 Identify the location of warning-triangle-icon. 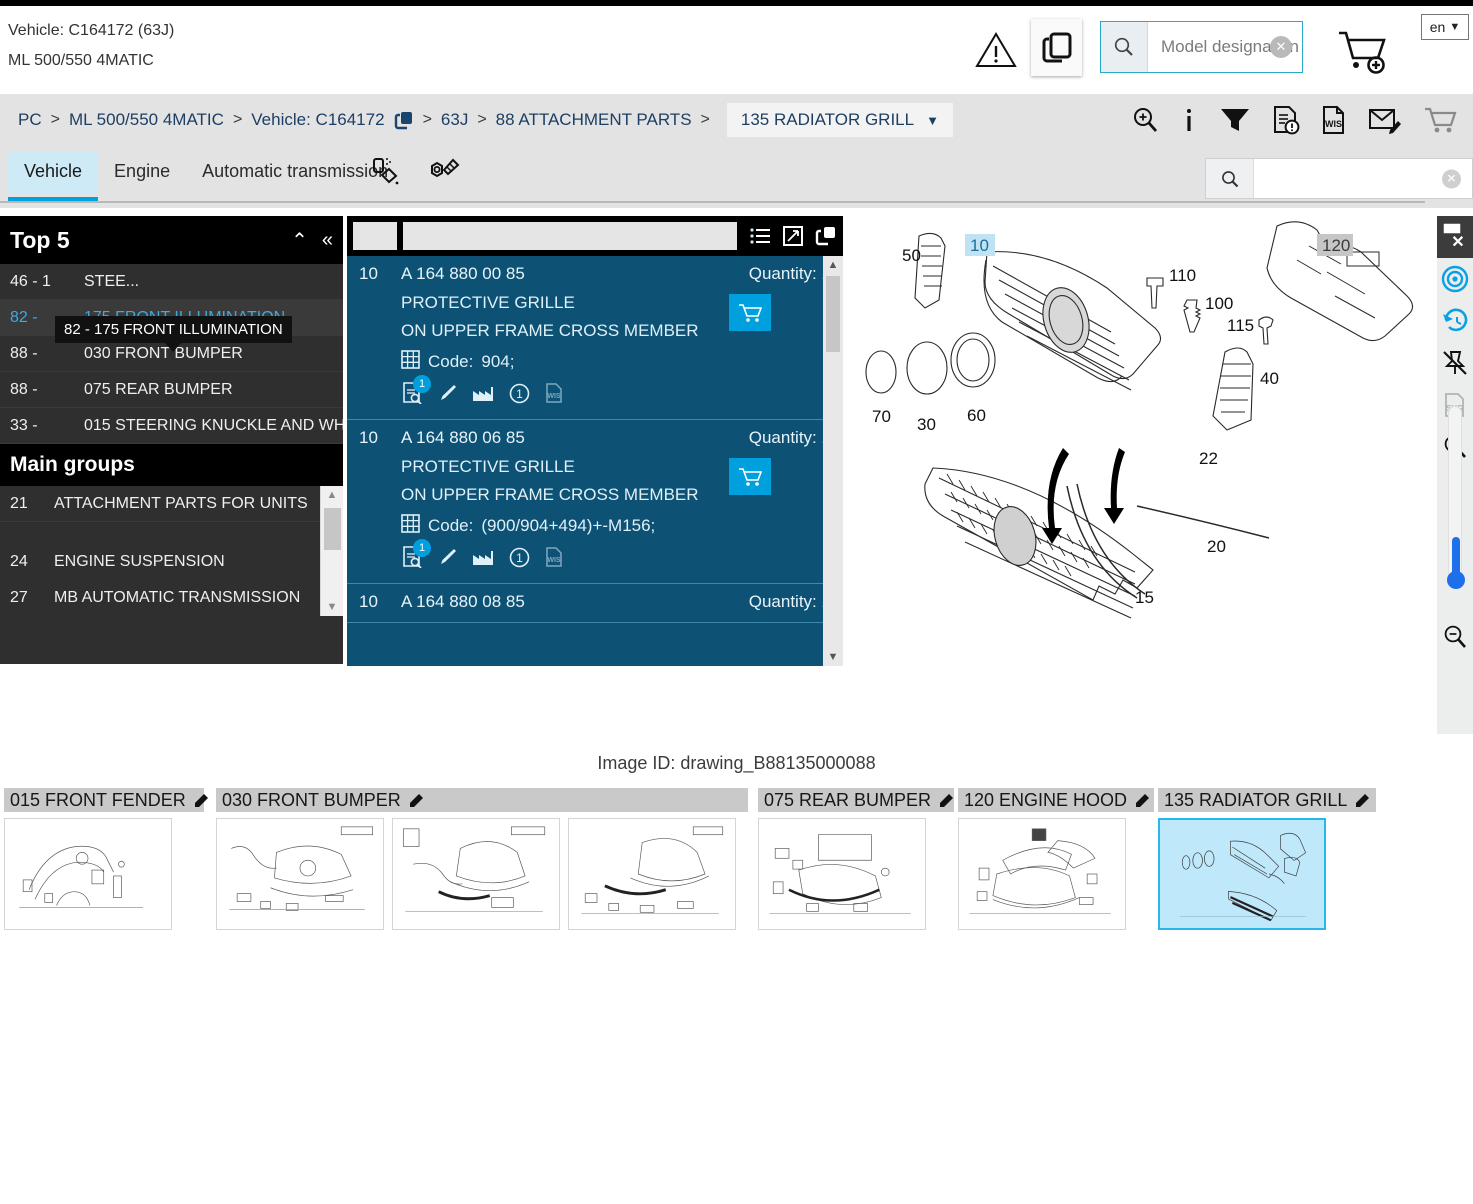
(996, 50).